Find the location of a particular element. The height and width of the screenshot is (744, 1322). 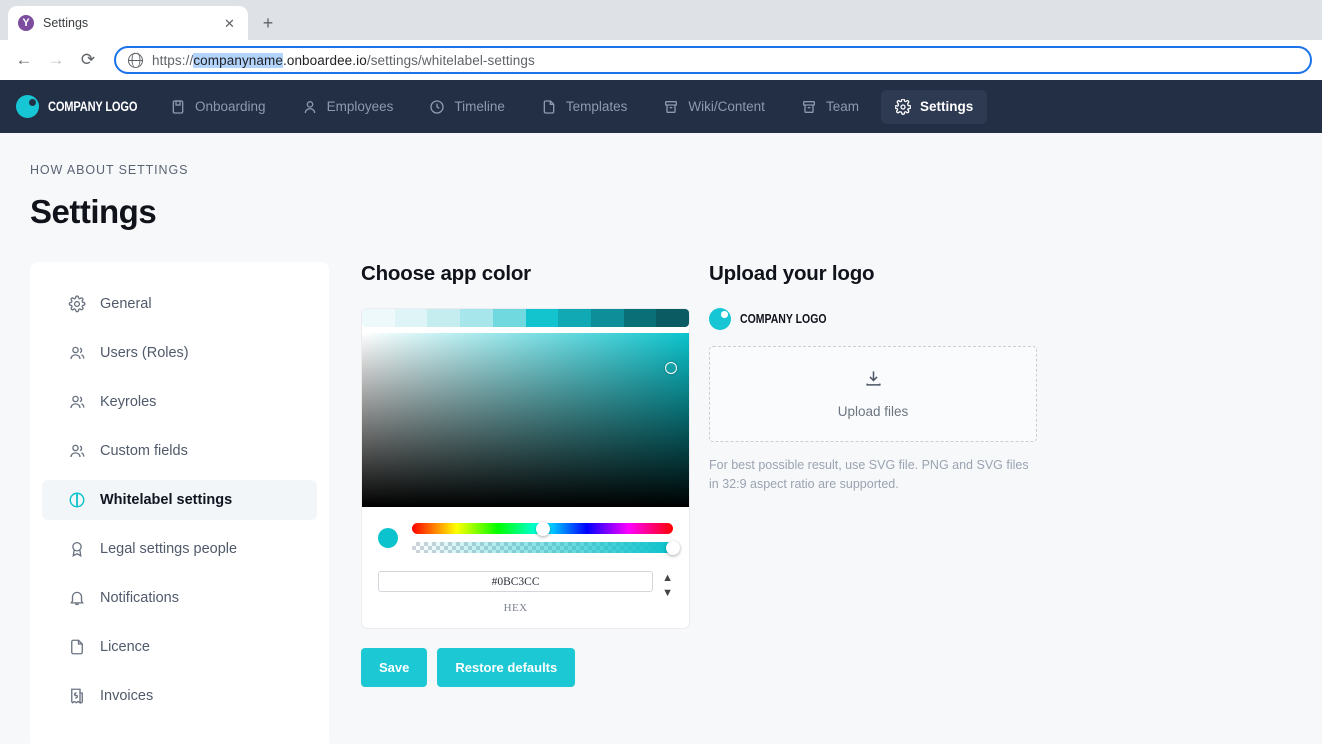

nav-item-timeline: Timeline is located at coordinates (467, 107).